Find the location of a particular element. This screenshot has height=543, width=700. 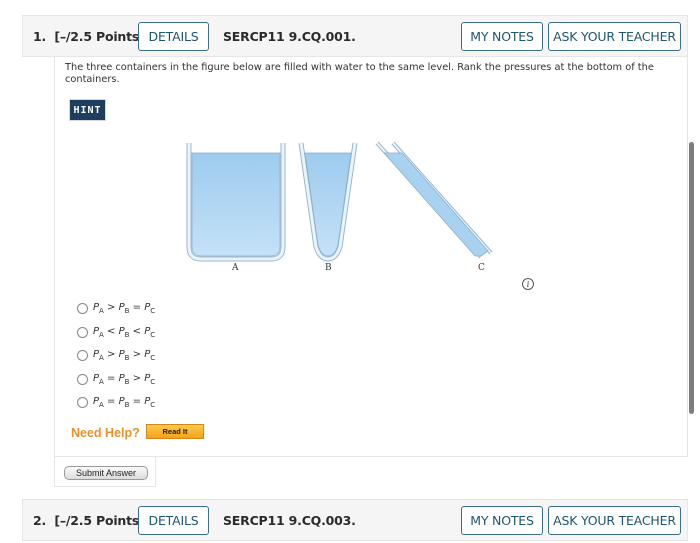

containers-figure: A B C is located at coordinates (366, 207).